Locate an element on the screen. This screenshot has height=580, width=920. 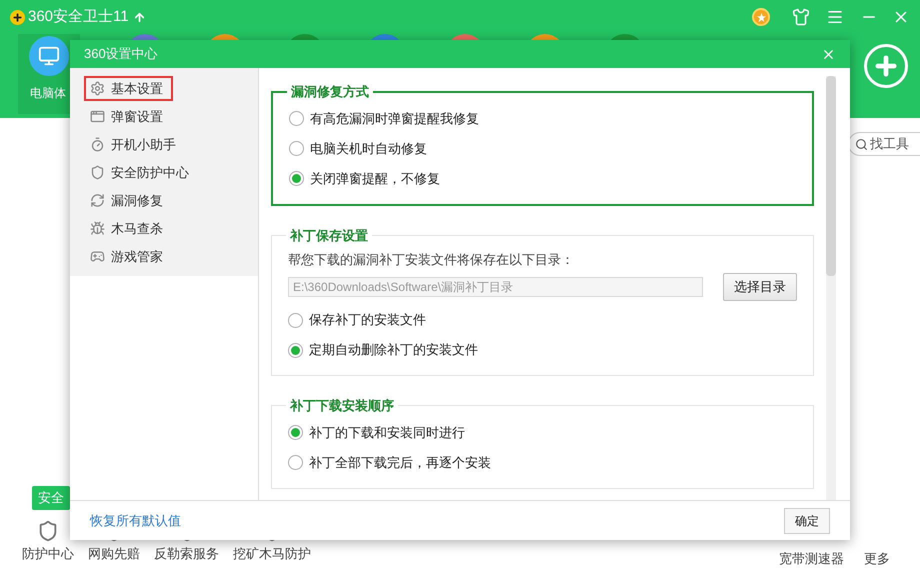
radio-option: 电脑关机时自动修复 is located at coordinates (542, 149).